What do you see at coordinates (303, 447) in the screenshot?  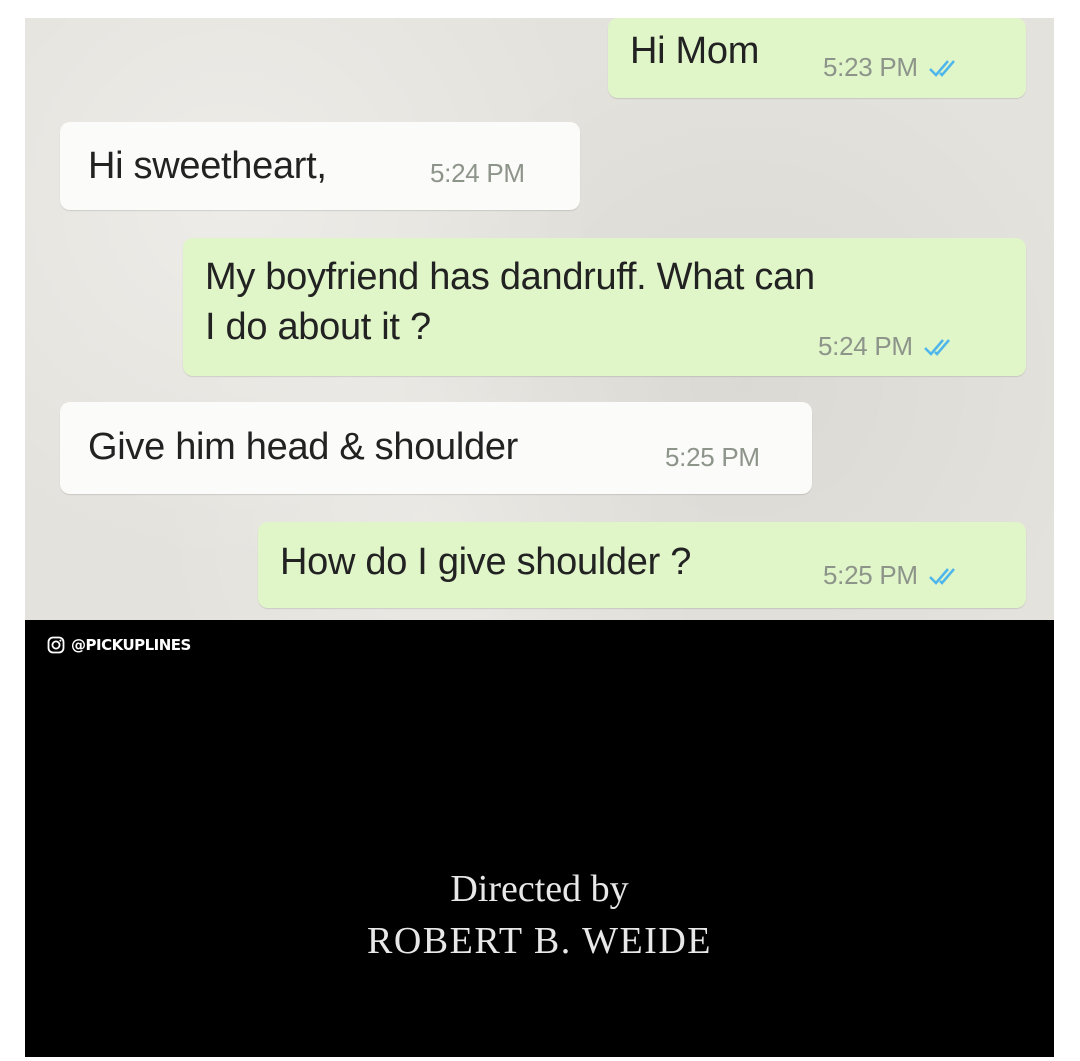 I see `message-text: Give him head & shoulder` at bounding box center [303, 447].